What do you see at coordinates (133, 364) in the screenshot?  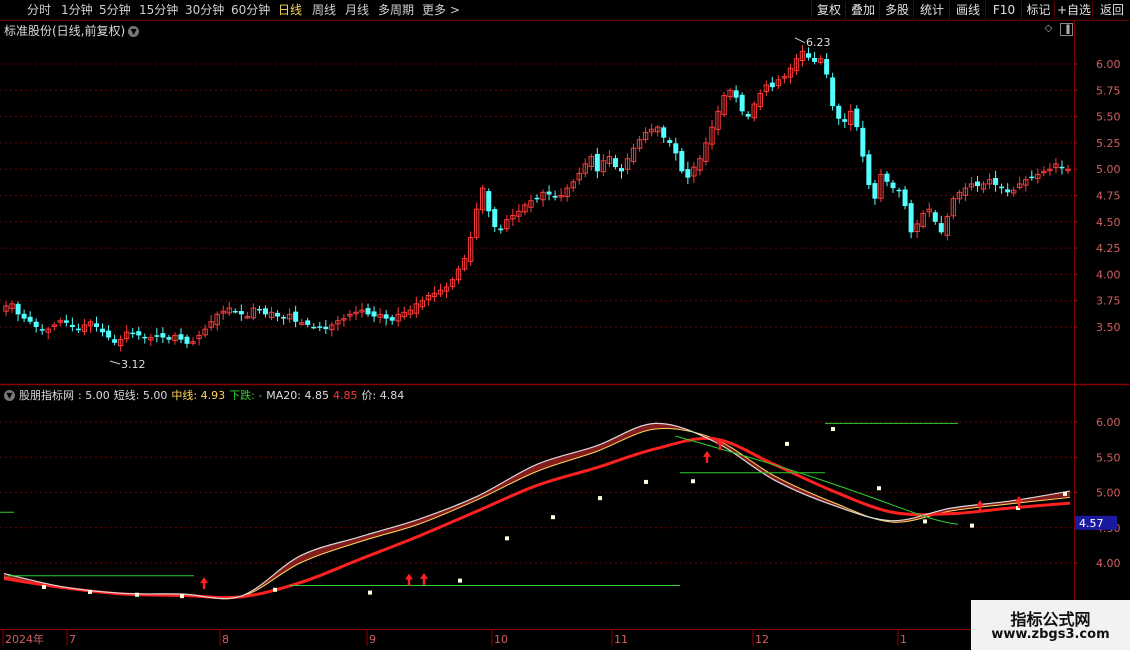 I see `low-price-label: 3.12` at bounding box center [133, 364].